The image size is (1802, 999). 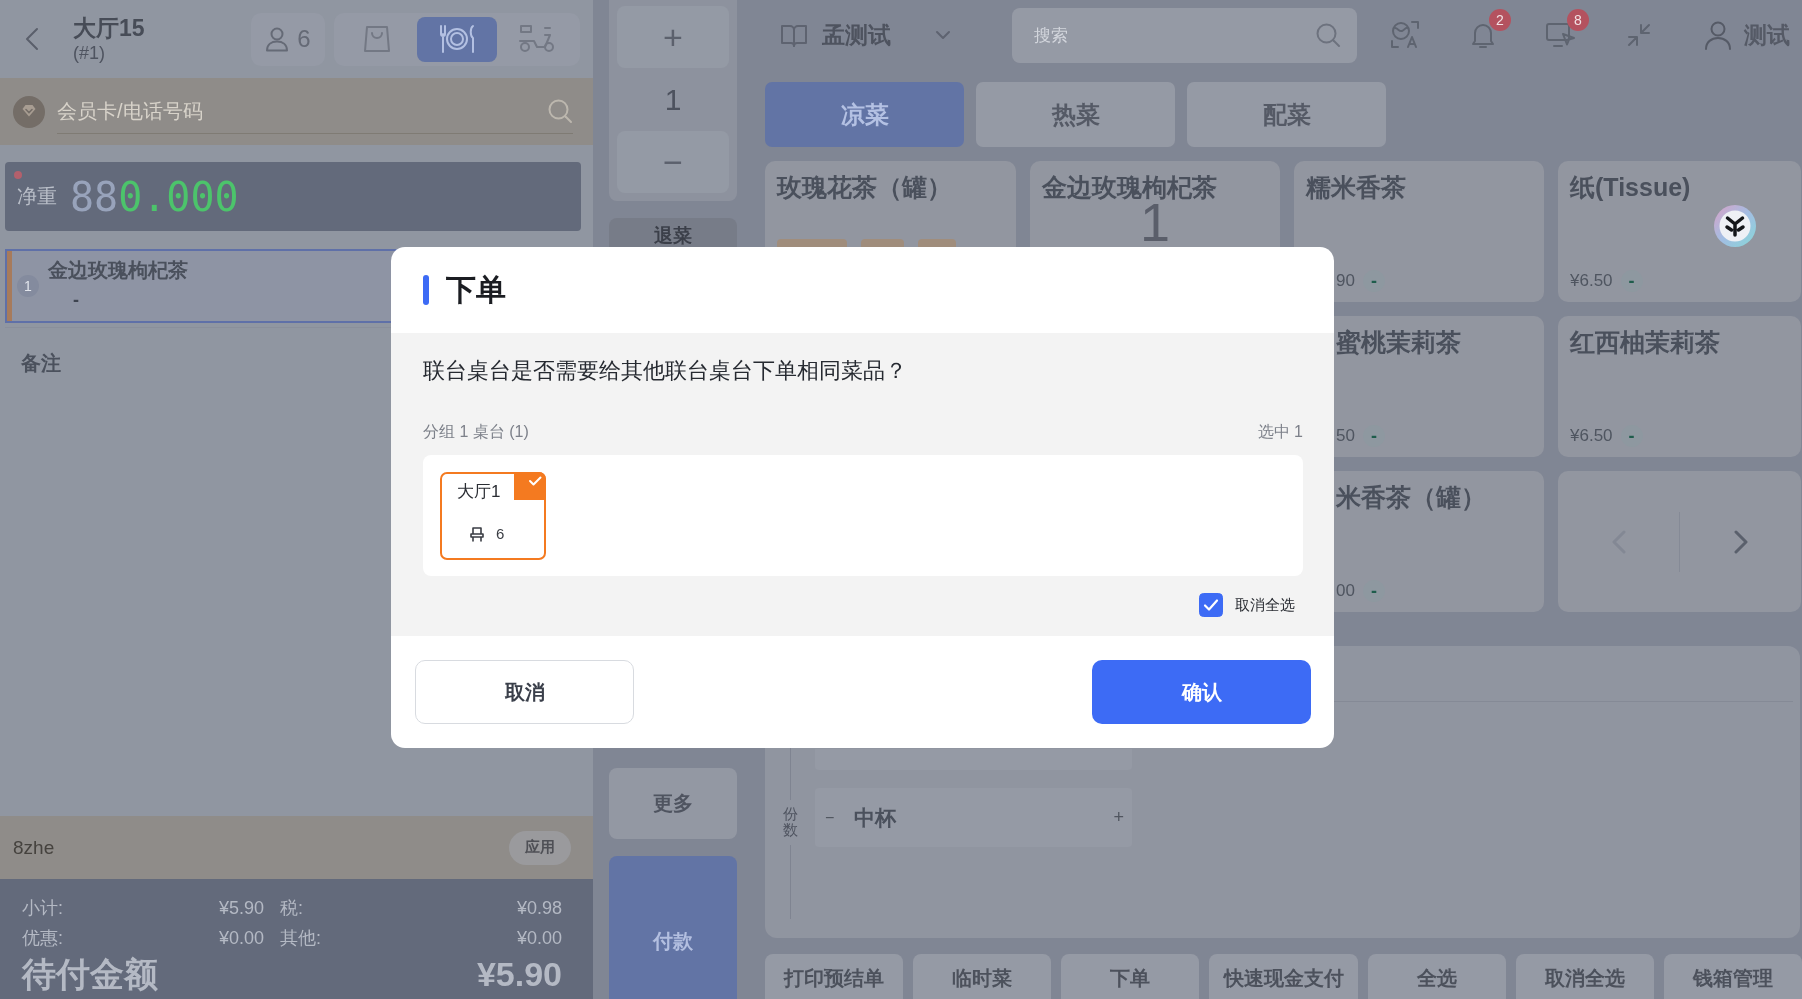 I want to click on chair-icon, so click(x=477, y=534).